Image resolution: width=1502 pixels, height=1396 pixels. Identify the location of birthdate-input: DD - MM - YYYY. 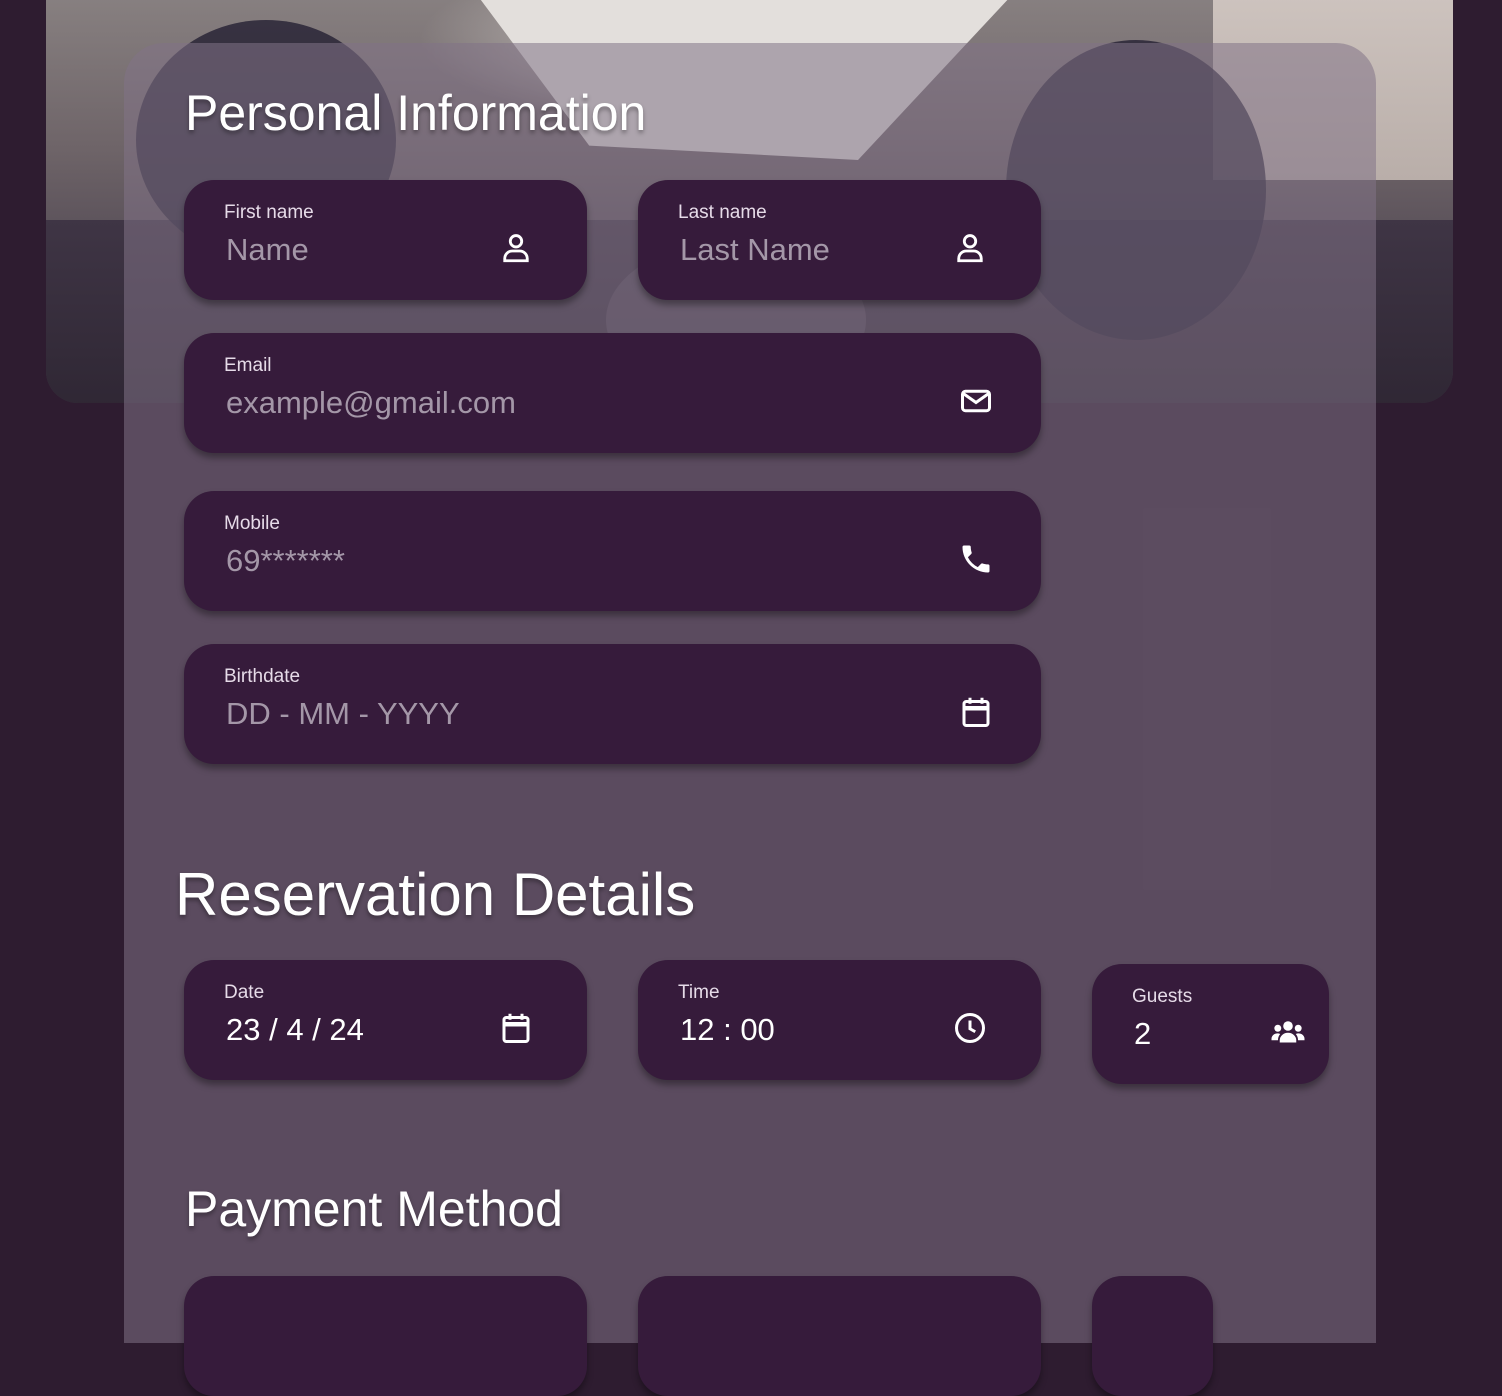
(343, 714).